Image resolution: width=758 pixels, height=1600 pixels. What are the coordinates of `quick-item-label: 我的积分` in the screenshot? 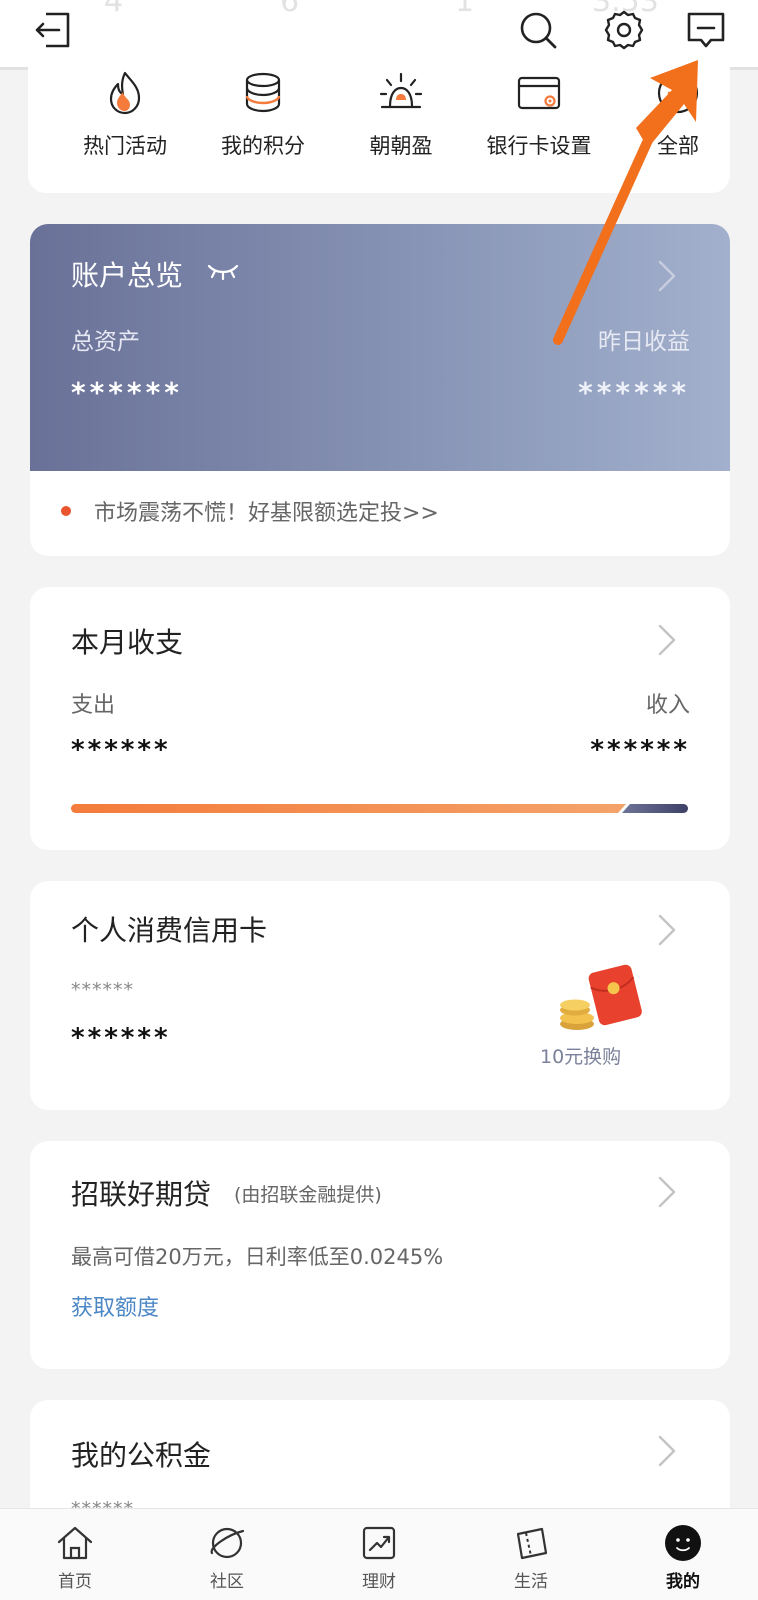 It's located at (263, 146).